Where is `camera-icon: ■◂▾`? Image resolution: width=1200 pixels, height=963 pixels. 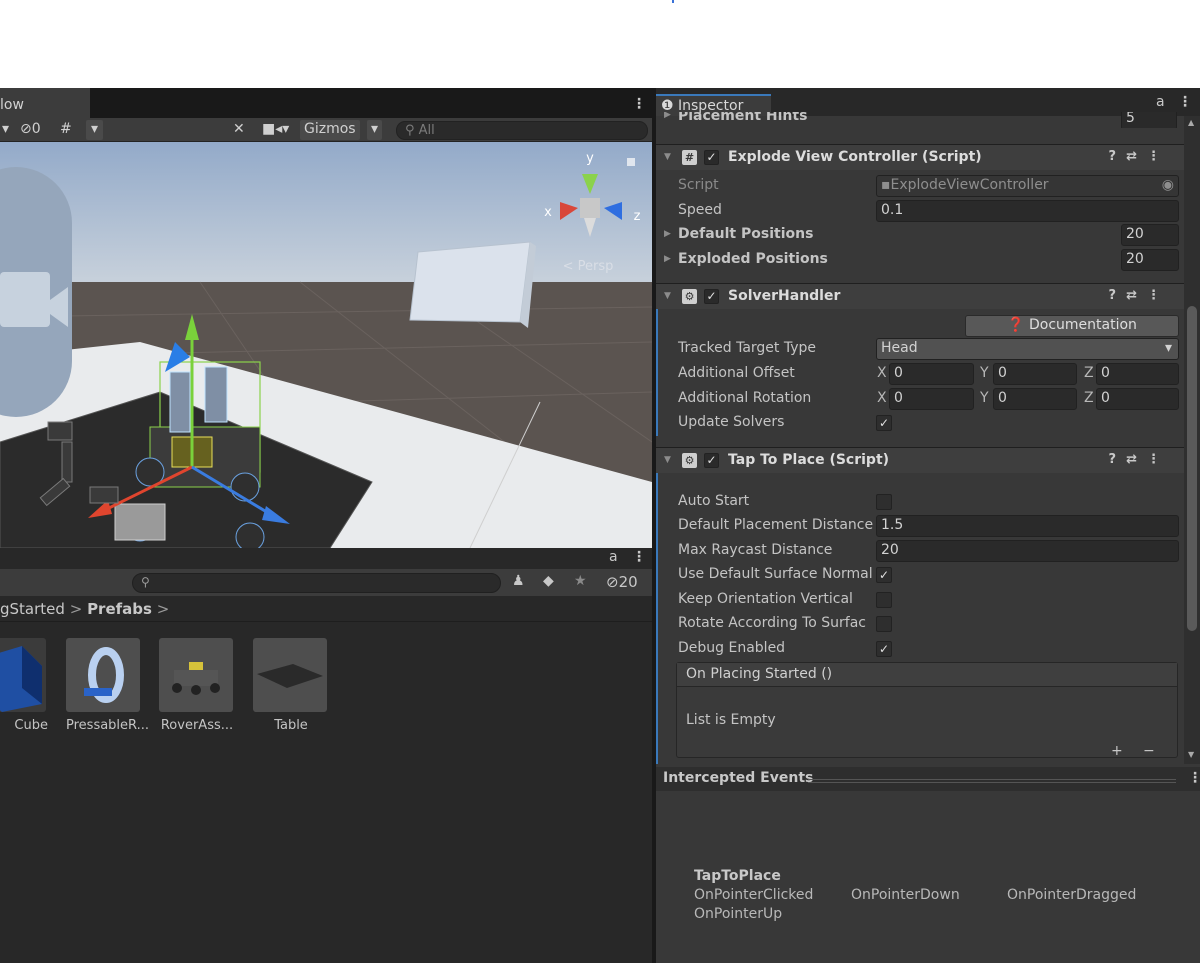 camera-icon: ■◂▾ is located at coordinates (275, 129).